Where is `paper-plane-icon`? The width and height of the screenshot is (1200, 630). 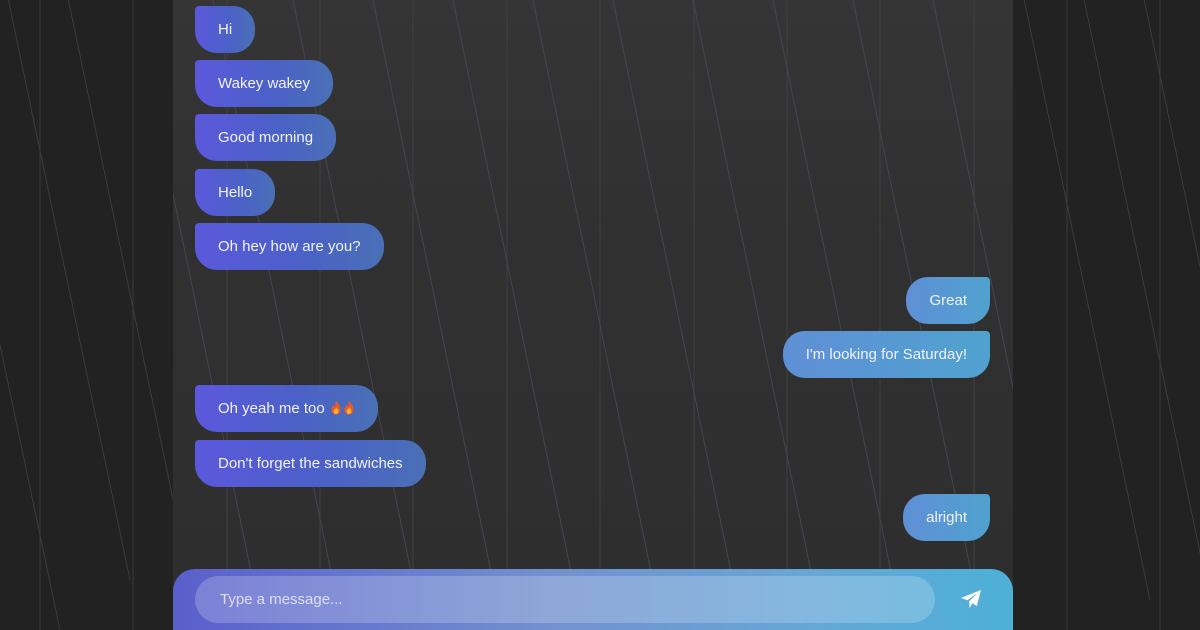
paper-plane-icon is located at coordinates (971, 599).